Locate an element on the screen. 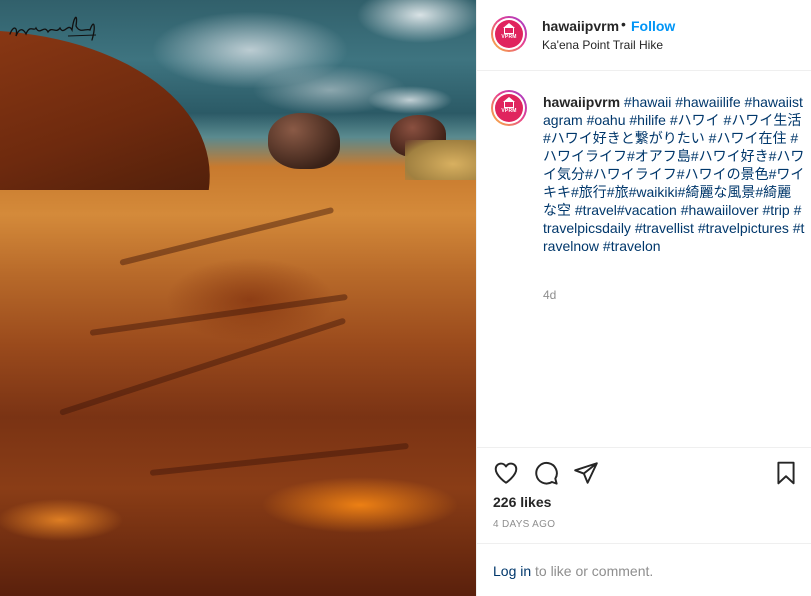  caption-time: 4d is located at coordinates (550, 295).